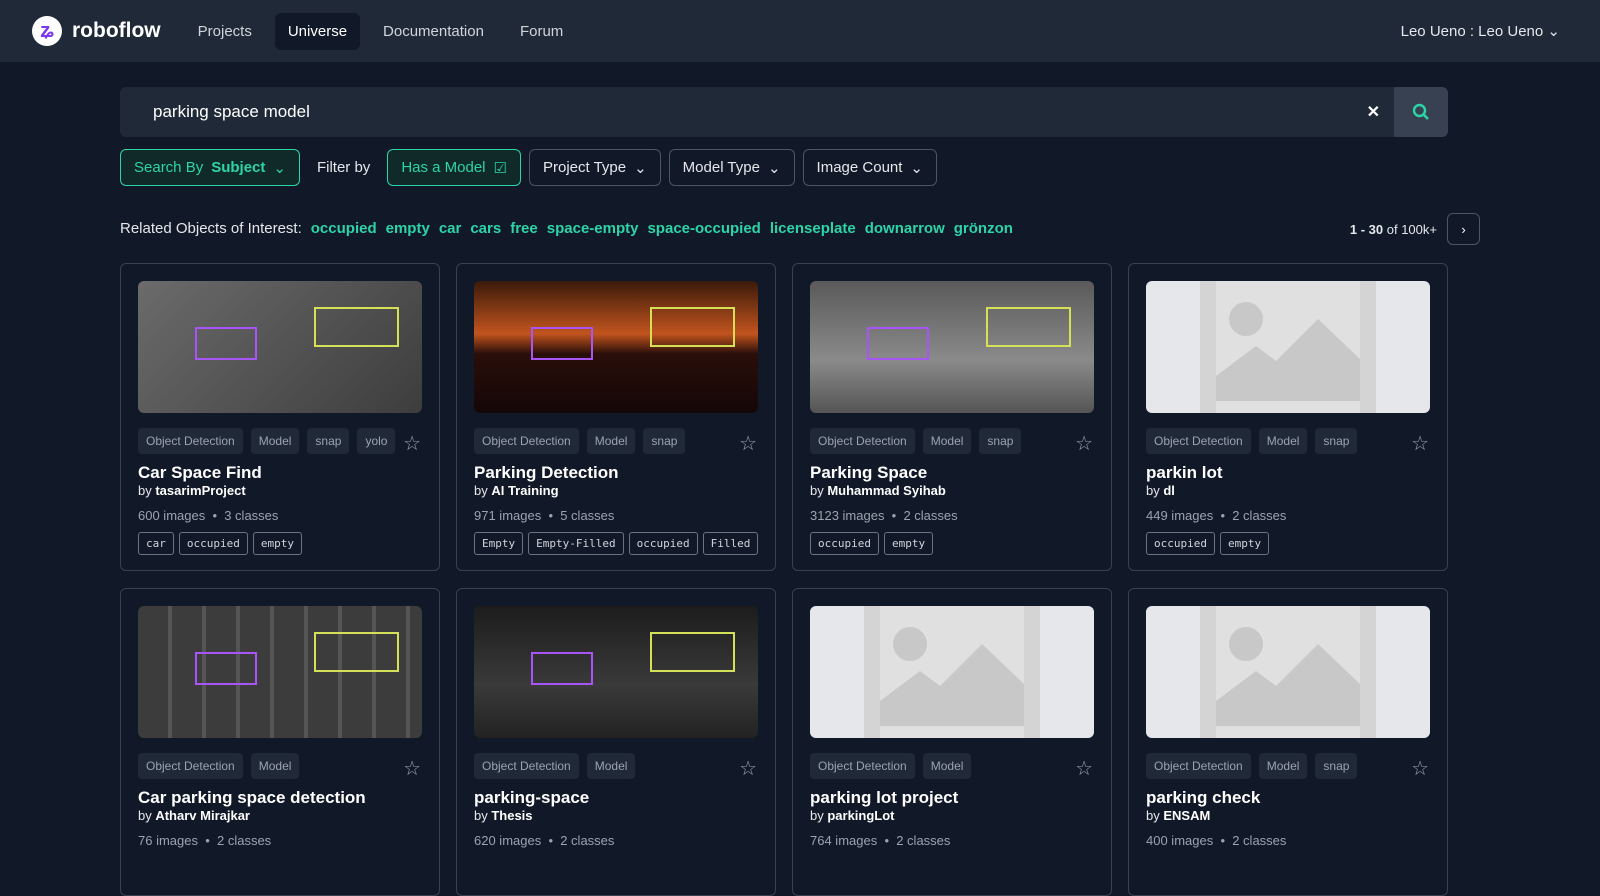  What do you see at coordinates (952, 798) in the screenshot?
I see `project-title: parking lot project` at bounding box center [952, 798].